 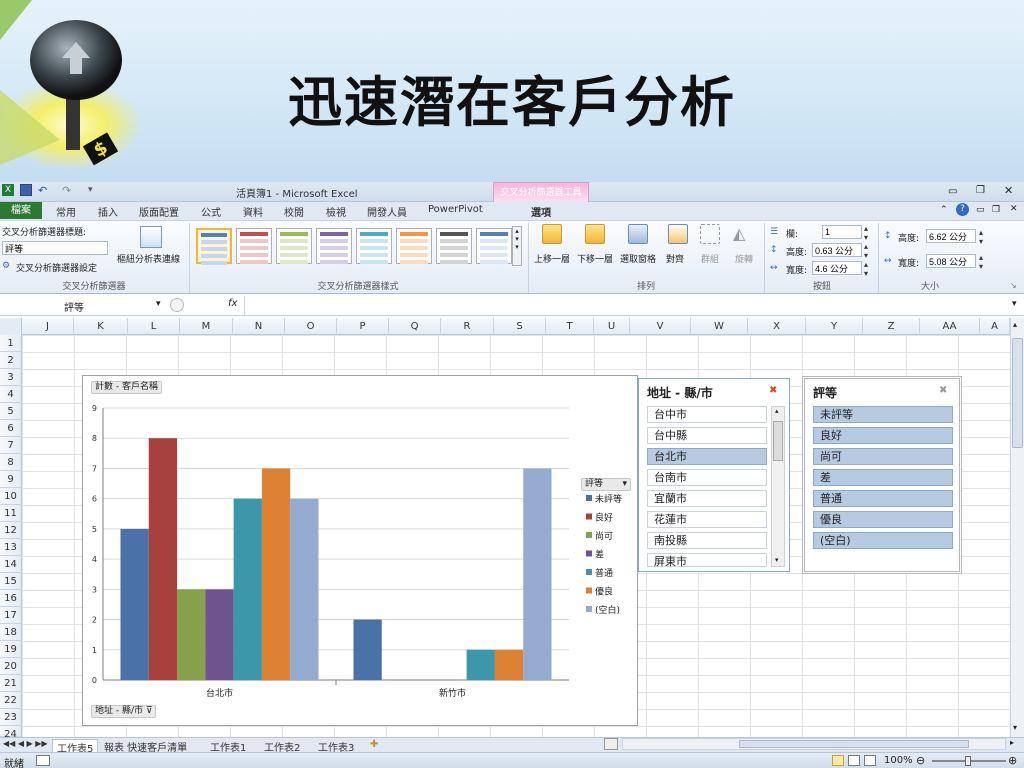 What do you see at coordinates (866, 233) in the screenshot?
I see `columns-spinner: ▴ ▾` at bounding box center [866, 233].